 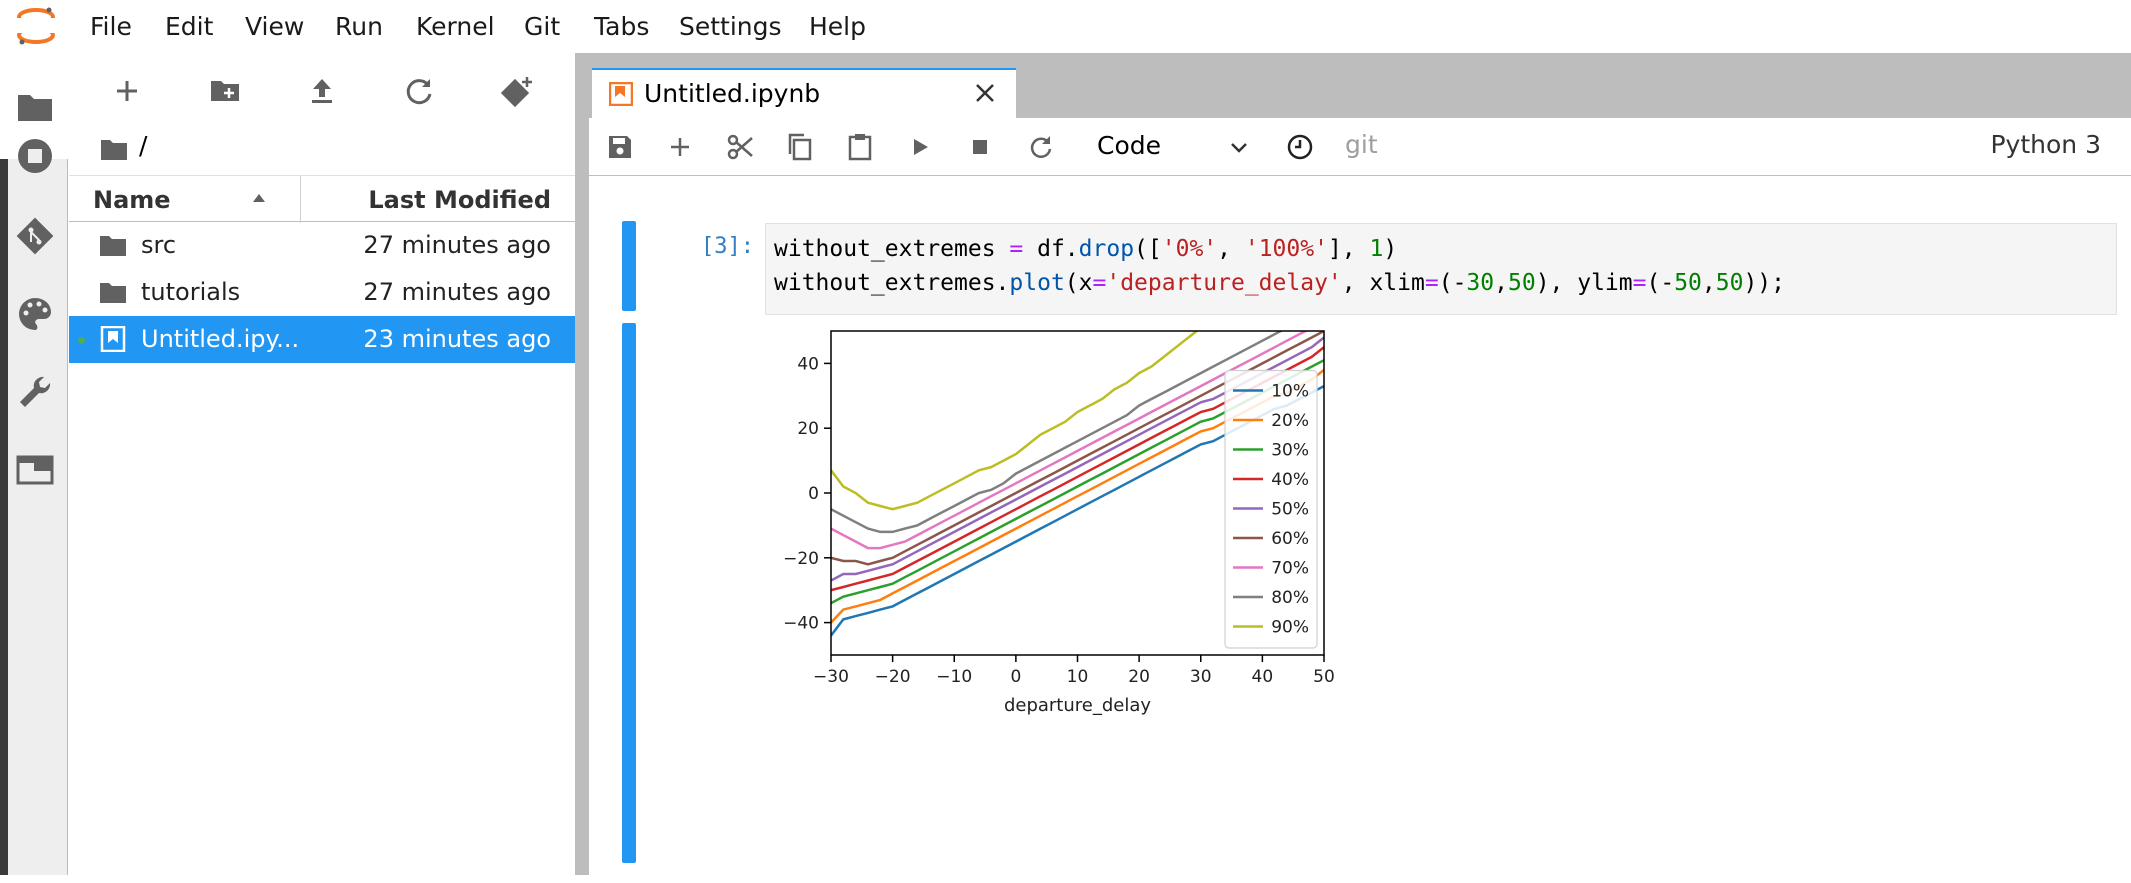 What do you see at coordinates (831, 677) in the screenshot?
I see `x-tick-label: −30` at bounding box center [831, 677].